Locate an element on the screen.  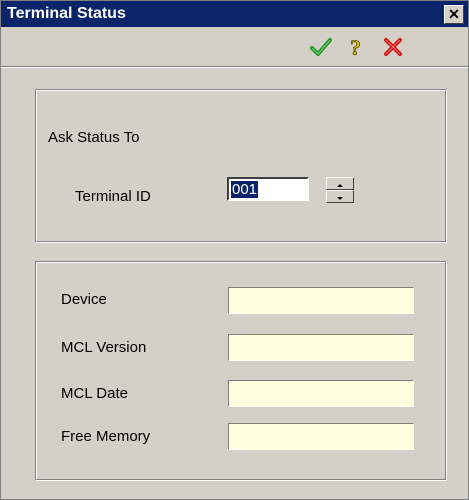
device-field is located at coordinates (321, 300).